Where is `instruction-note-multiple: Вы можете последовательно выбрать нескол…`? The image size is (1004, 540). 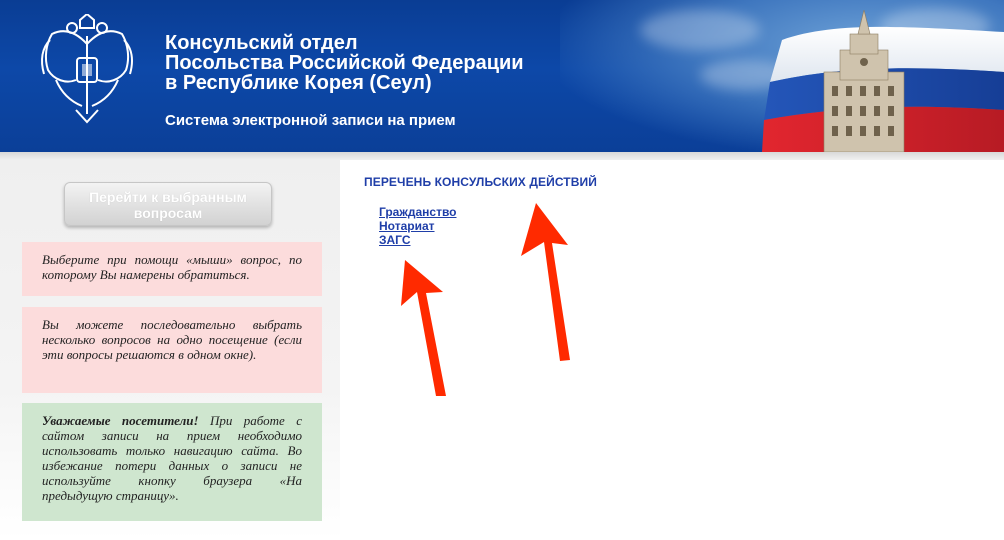 instruction-note-multiple: Вы можете последовательно выбрать нескол… is located at coordinates (172, 350).